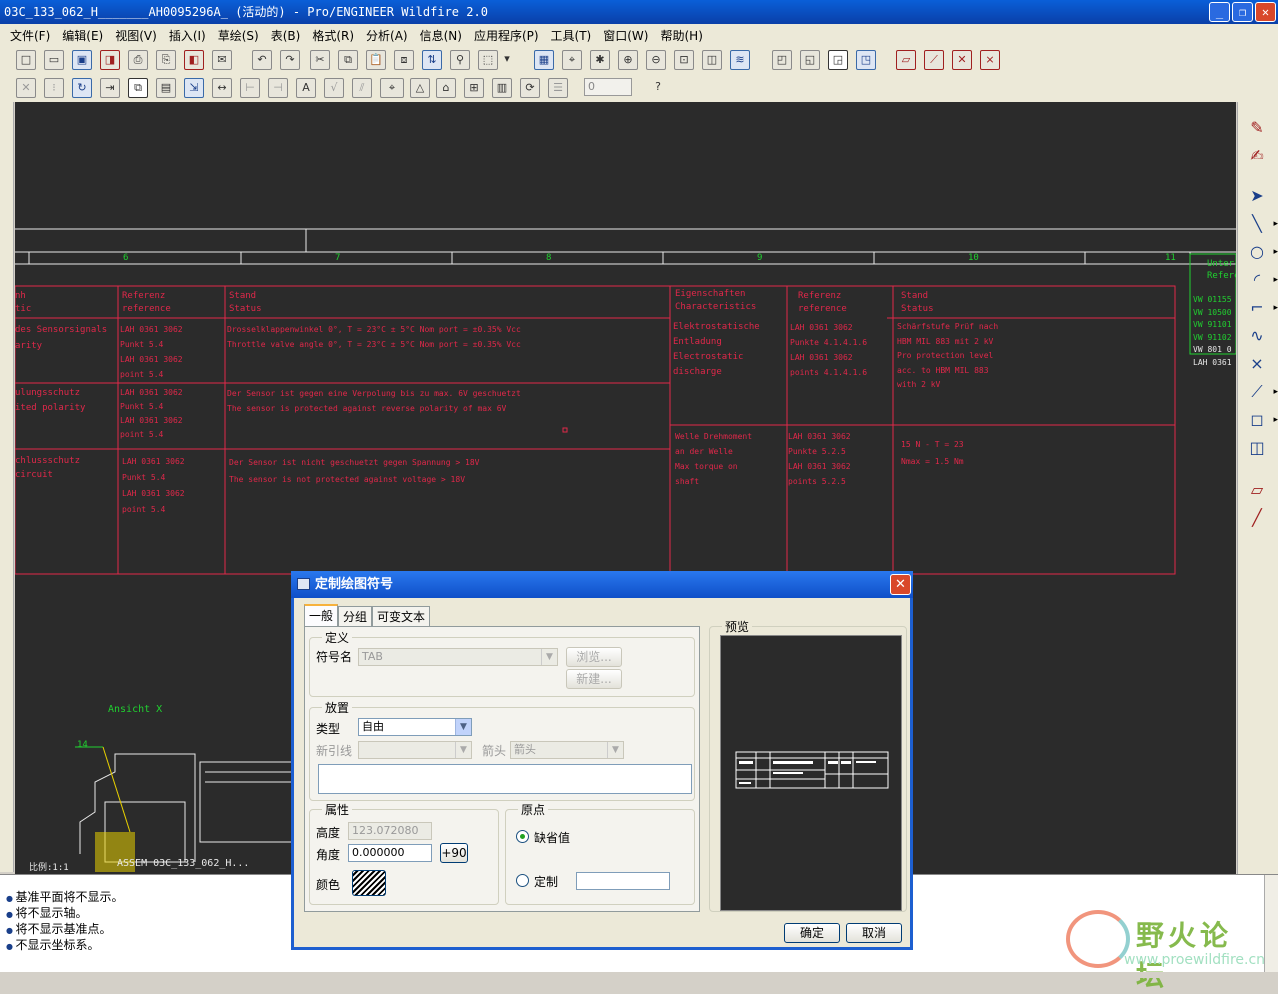  What do you see at coordinates (1257, 490) in the screenshot?
I see `plane-icon: ▱` at bounding box center [1257, 490].